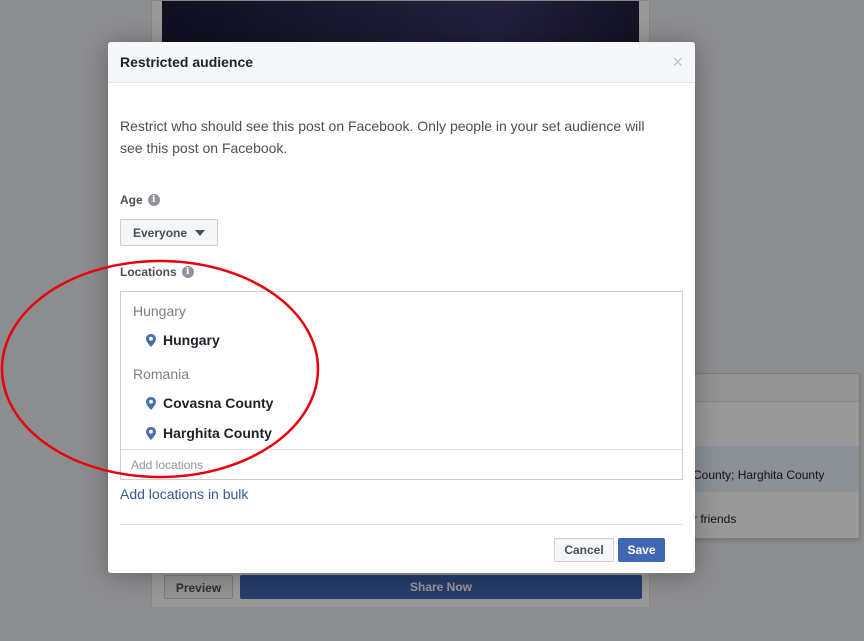 The image size is (864, 641). Describe the element at coordinates (160, 232) in the screenshot. I see `age-select-value: Everyone` at that location.